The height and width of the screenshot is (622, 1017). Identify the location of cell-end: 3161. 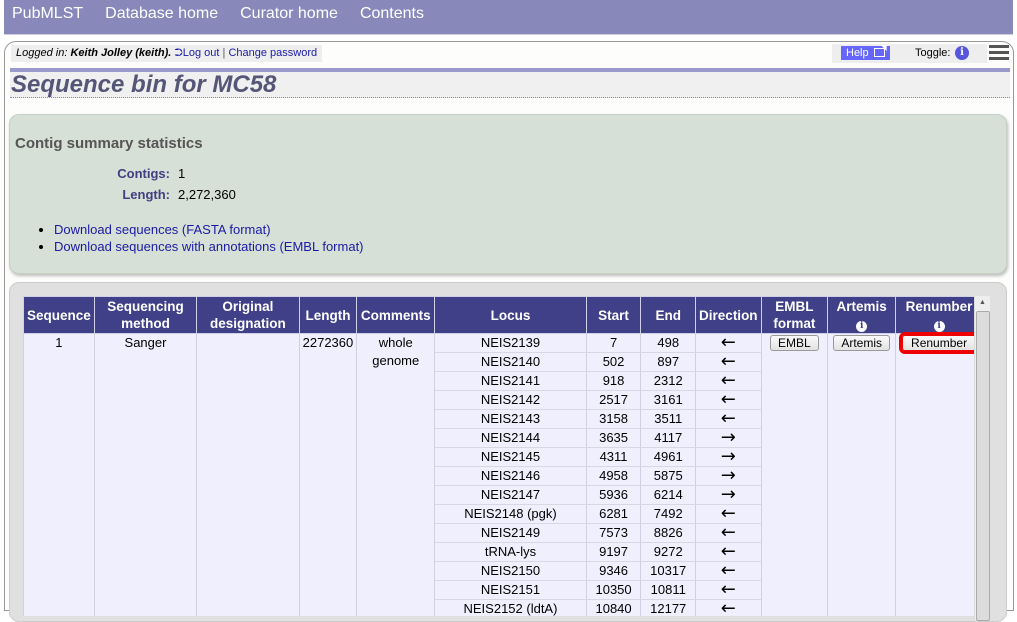
(668, 400).